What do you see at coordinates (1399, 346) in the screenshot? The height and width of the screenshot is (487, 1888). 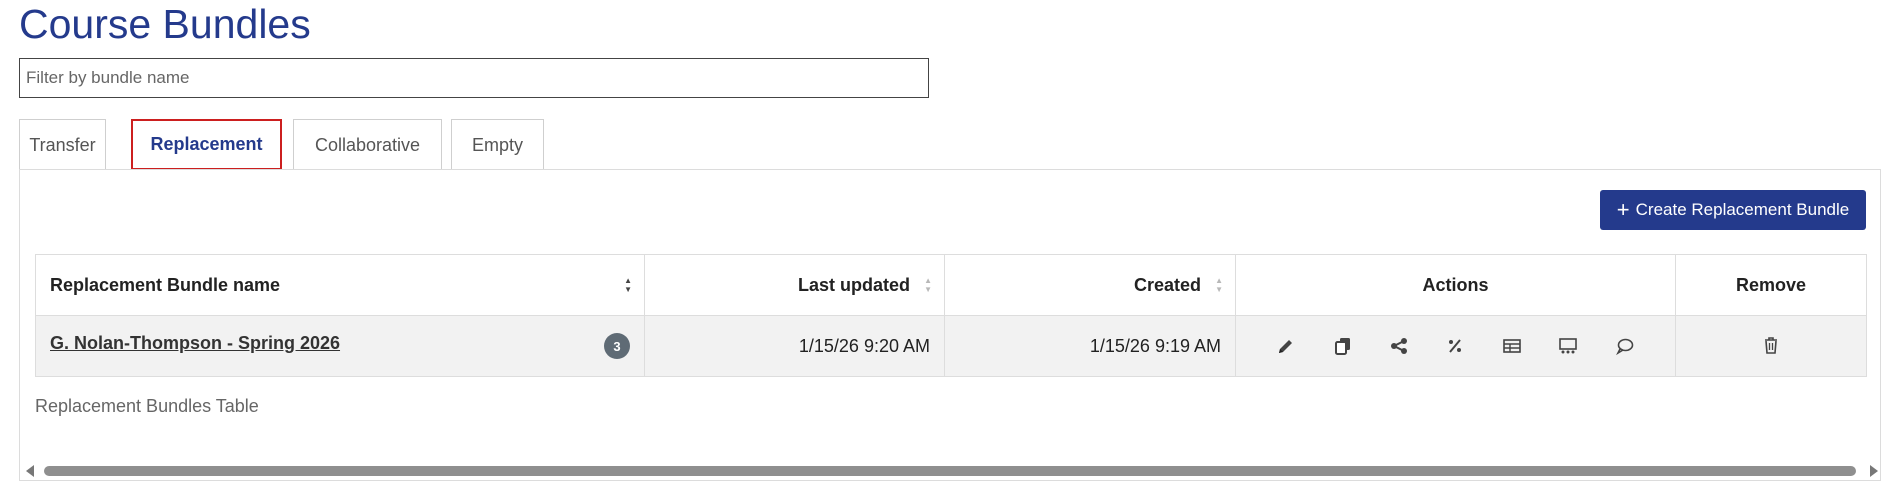 I see `share-icon` at bounding box center [1399, 346].